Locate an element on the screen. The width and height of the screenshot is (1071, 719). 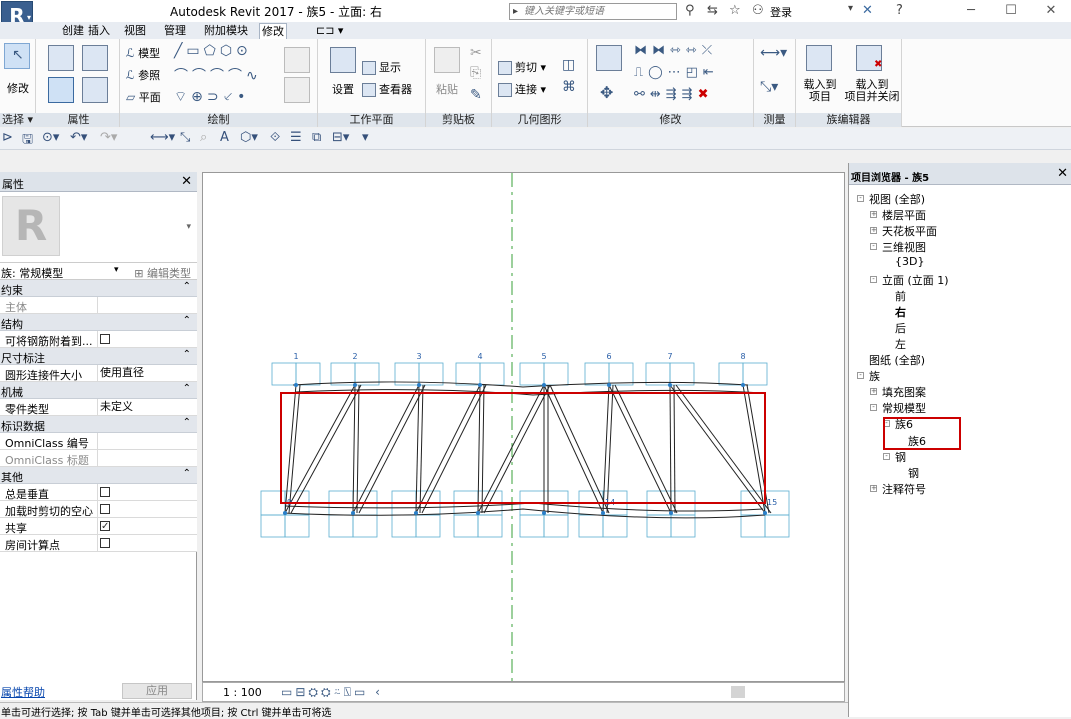
family-filter-dropdown: 族: 常规模型 is located at coordinates (32, 273).